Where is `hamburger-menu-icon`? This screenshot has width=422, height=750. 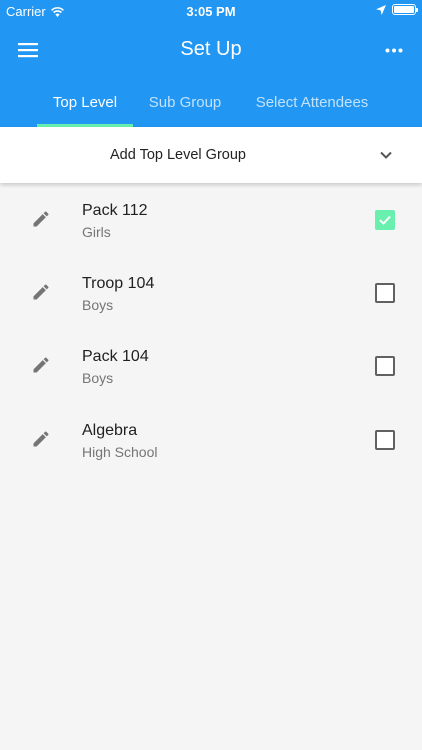
hamburger-menu-icon is located at coordinates (28, 50).